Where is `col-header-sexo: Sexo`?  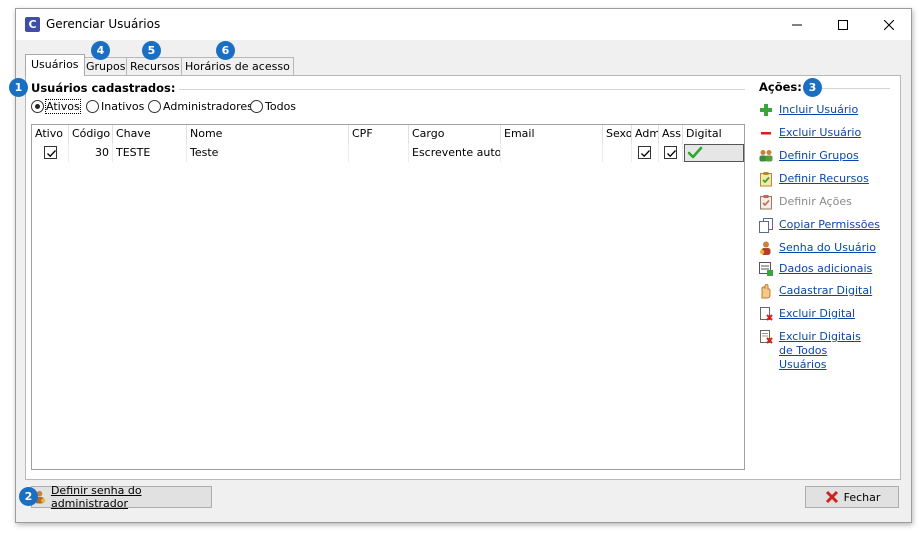 col-header-sexo: Sexo is located at coordinates (617, 134).